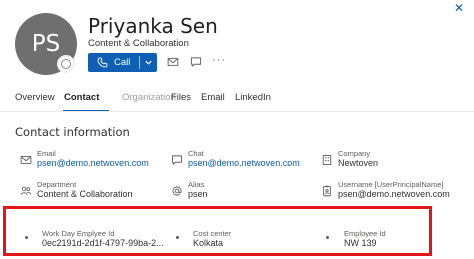 The image size is (474, 259). Describe the element at coordinates (93, 163) in the screenshot. I see `email-link: psen@demo.netwoven.com` at that location.